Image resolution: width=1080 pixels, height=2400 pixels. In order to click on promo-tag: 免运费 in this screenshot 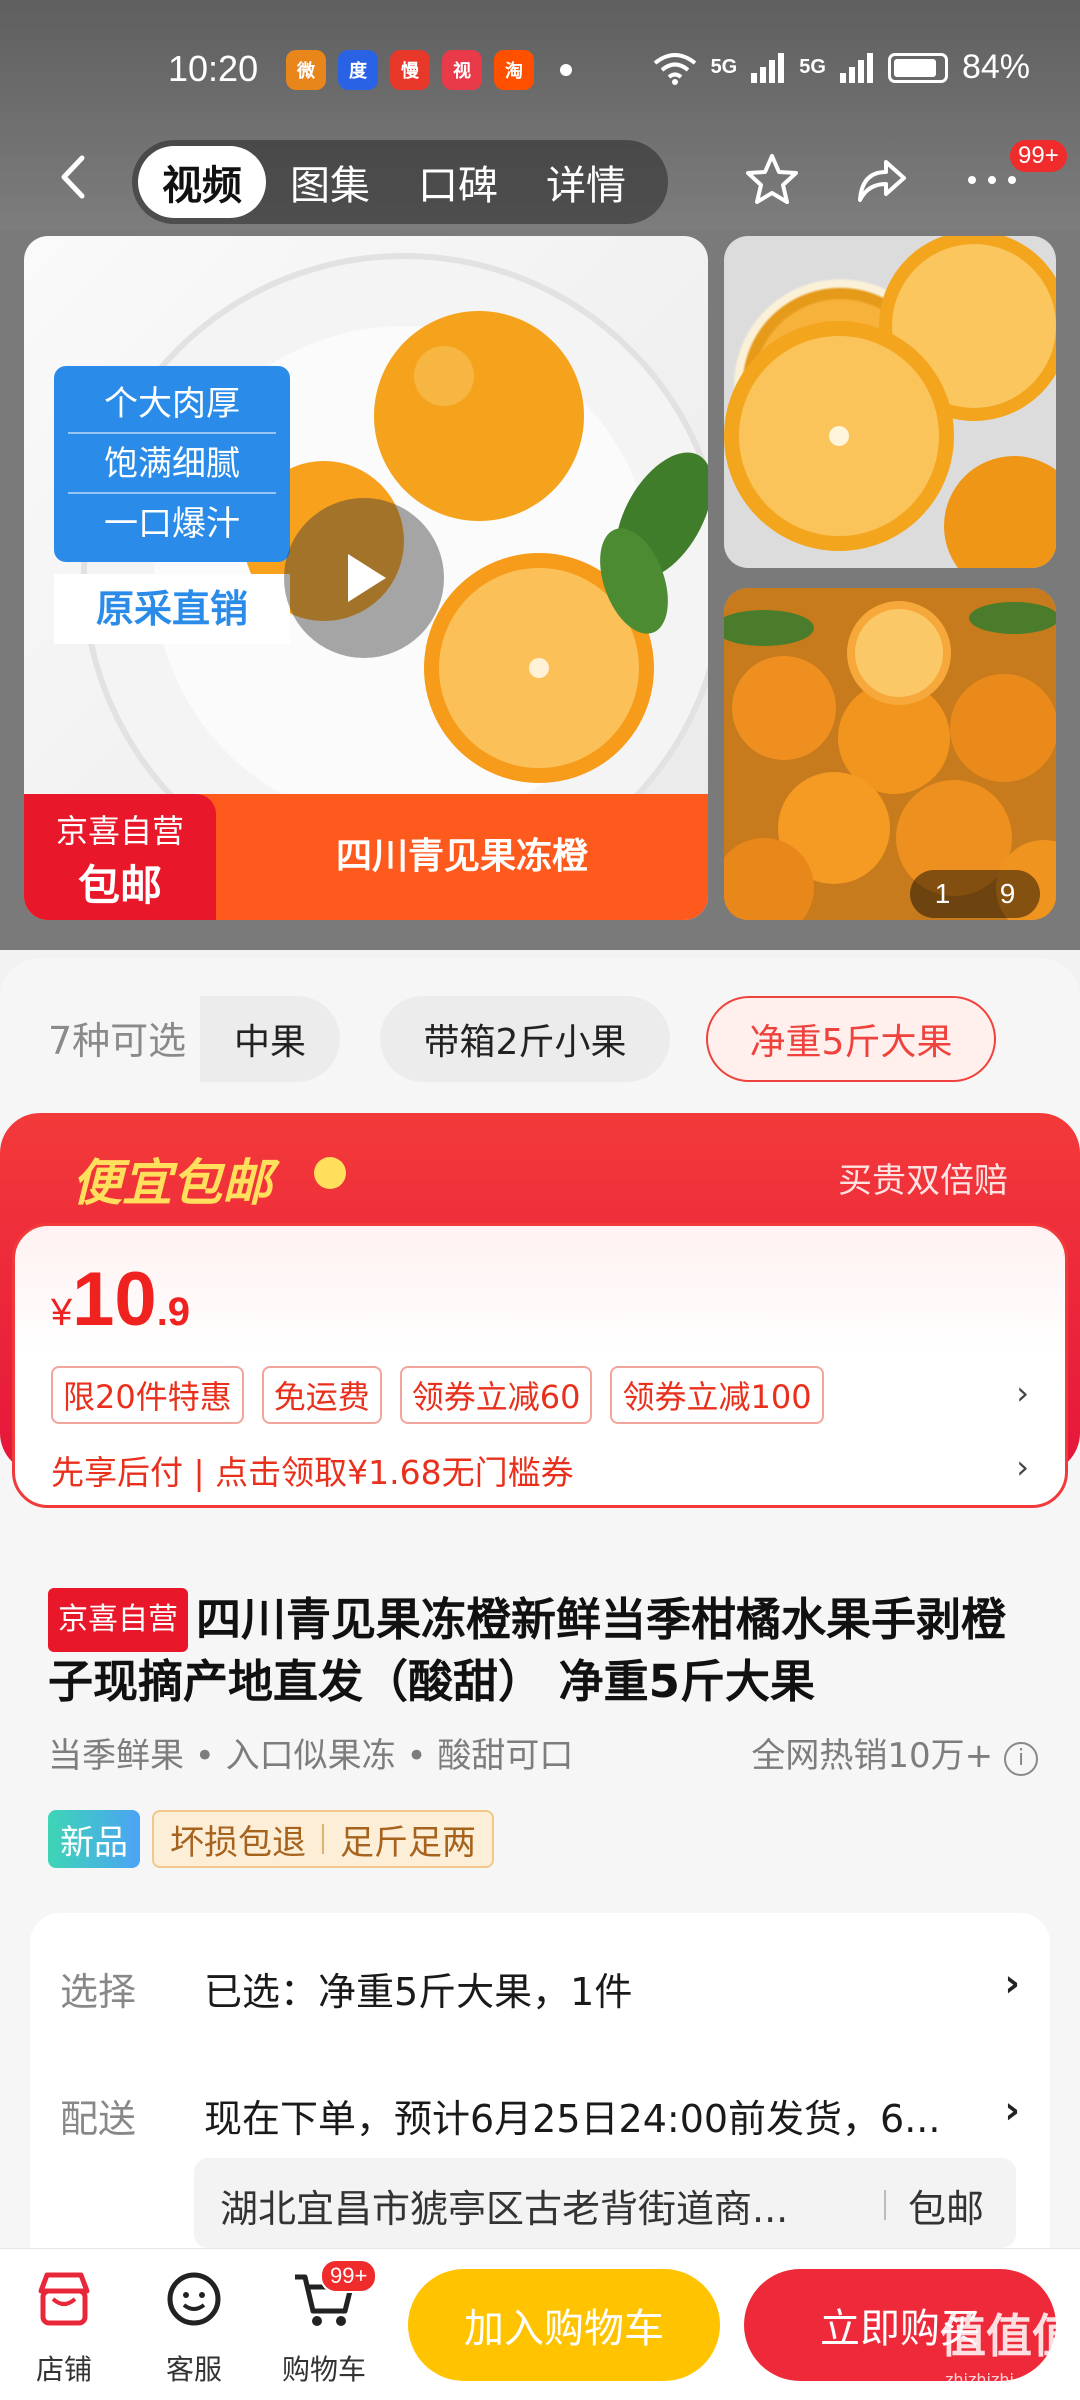, I will do `click(321, 1395)`.